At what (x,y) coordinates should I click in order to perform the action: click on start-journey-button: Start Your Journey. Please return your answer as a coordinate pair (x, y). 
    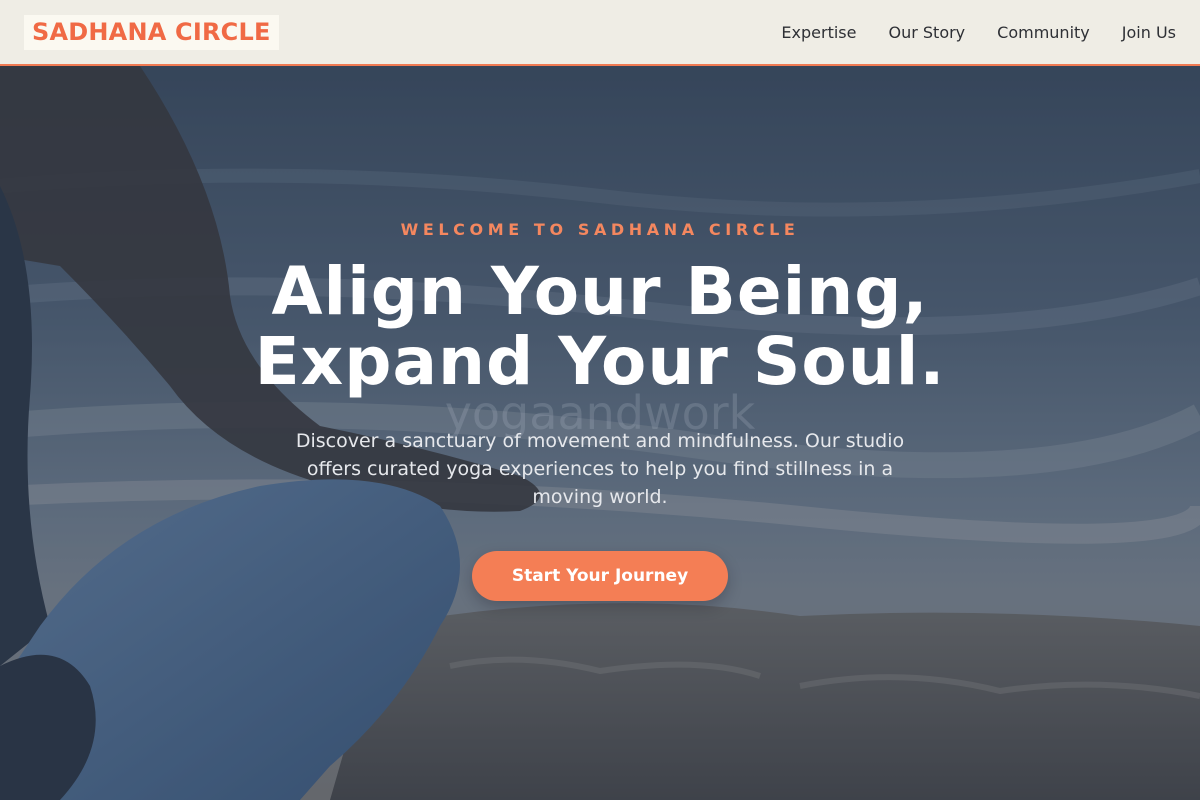
    Looking at the image, I should click on (600, 576).